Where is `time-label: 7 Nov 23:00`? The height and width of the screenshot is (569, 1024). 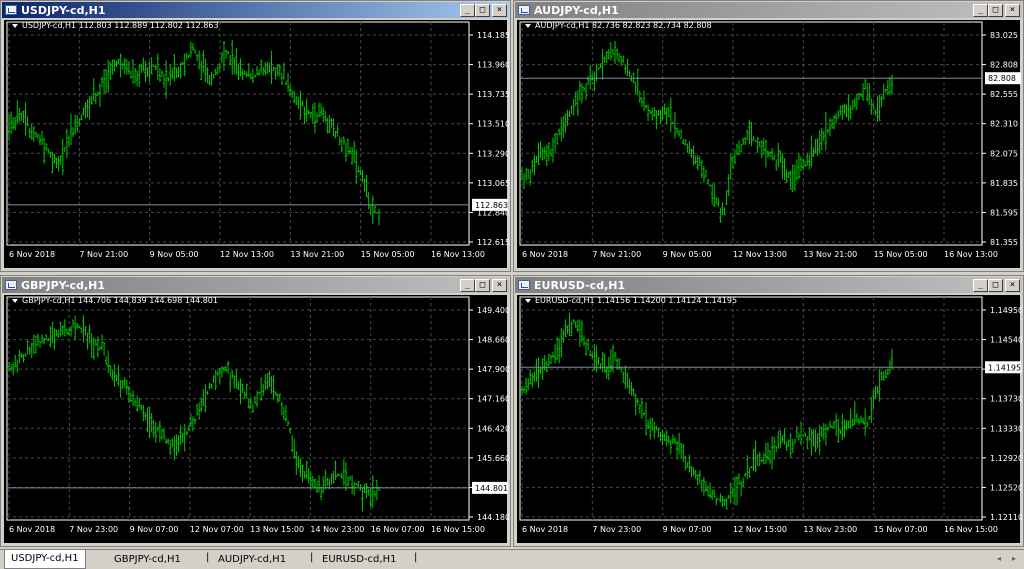
time-label: 7 Nov 23:00 is located at coordinates (93, 529).